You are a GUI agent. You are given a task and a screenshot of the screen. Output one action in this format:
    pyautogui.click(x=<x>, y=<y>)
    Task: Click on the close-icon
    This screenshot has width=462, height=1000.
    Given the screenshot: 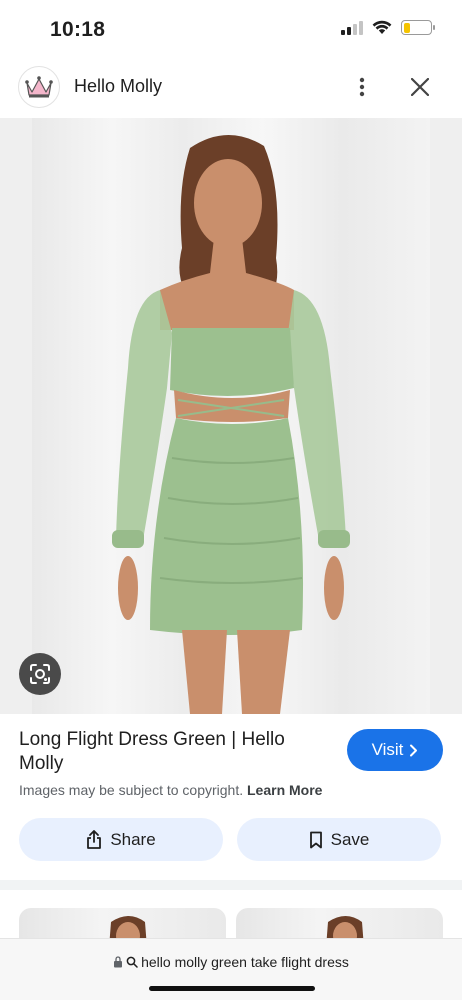 What is the action you would take?
    pyautogui.click(x=420, y=87)
    